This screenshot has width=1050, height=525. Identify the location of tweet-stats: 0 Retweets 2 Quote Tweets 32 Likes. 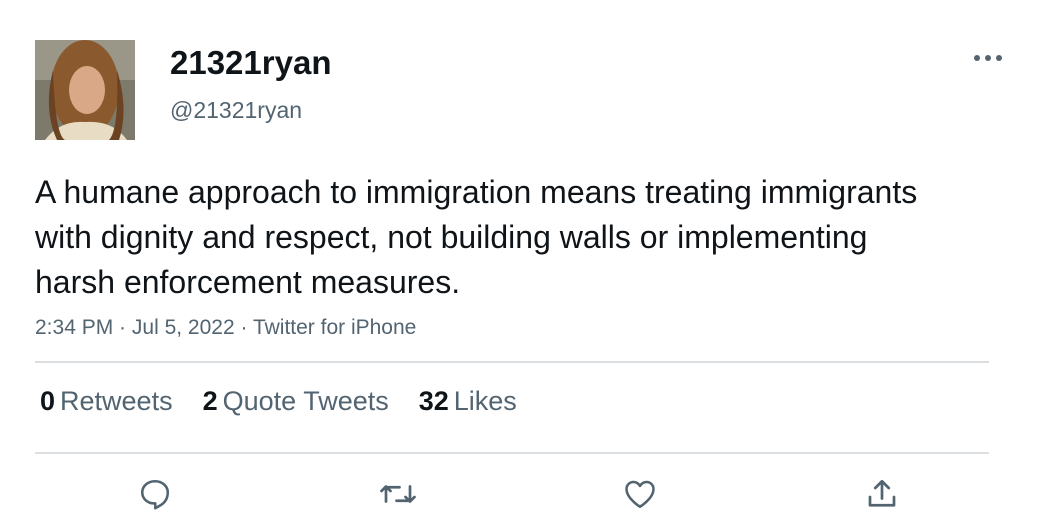
(293, 401).